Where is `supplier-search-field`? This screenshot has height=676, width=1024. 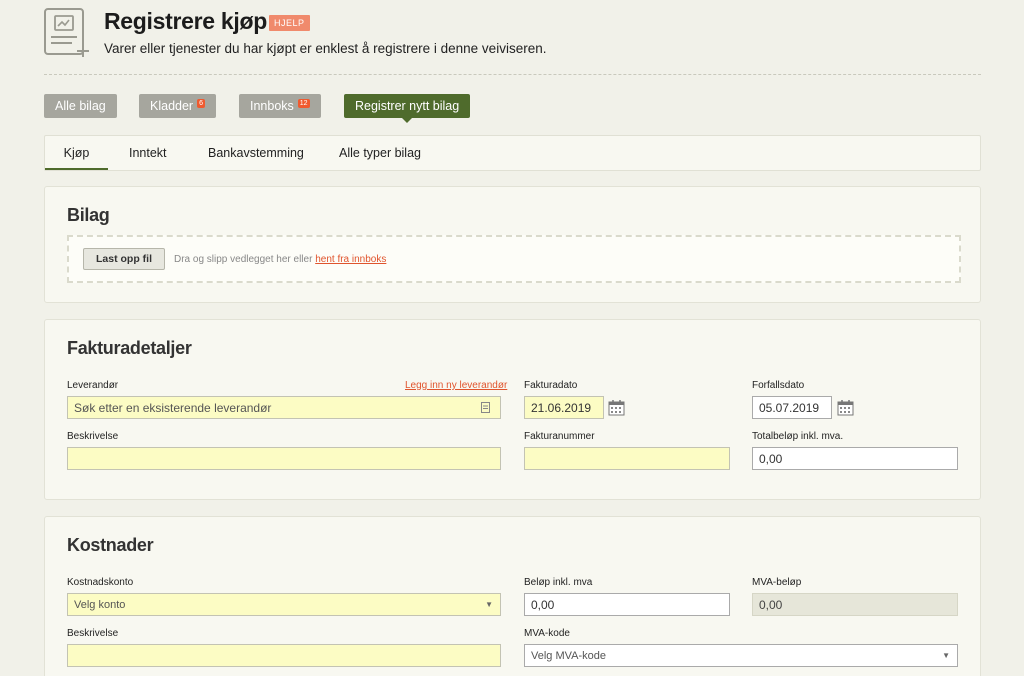 supplier-search-field is located at coordinates (284, 407).